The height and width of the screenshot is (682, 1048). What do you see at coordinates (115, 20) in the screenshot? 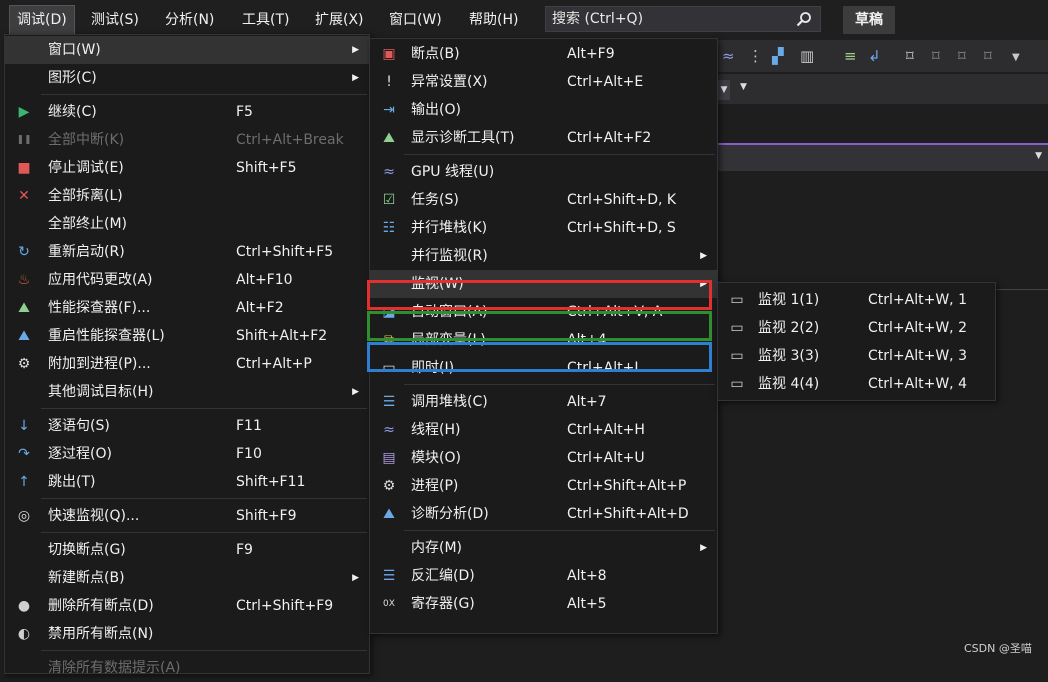
I see `menu-test: 测试(S)` at bounding box center [115, 20].